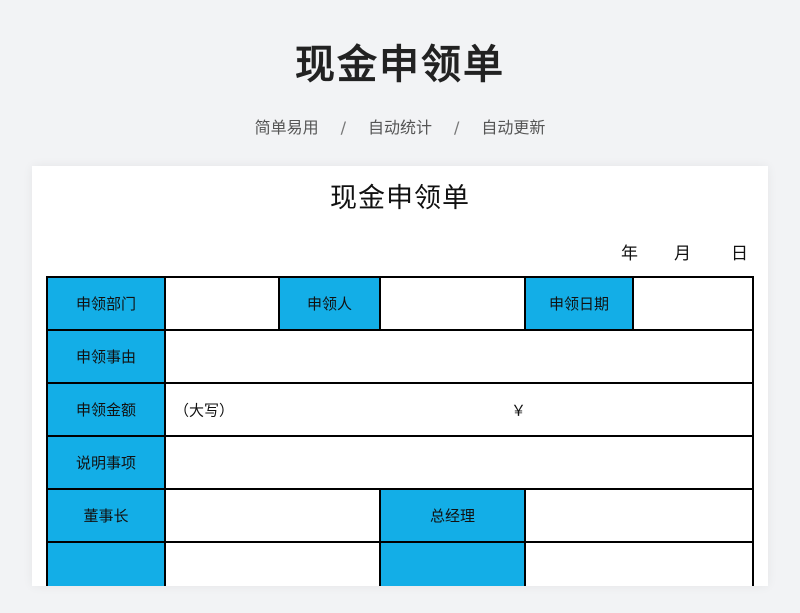  I want to click on tag-easy: 简单易用, so click(286, 127).